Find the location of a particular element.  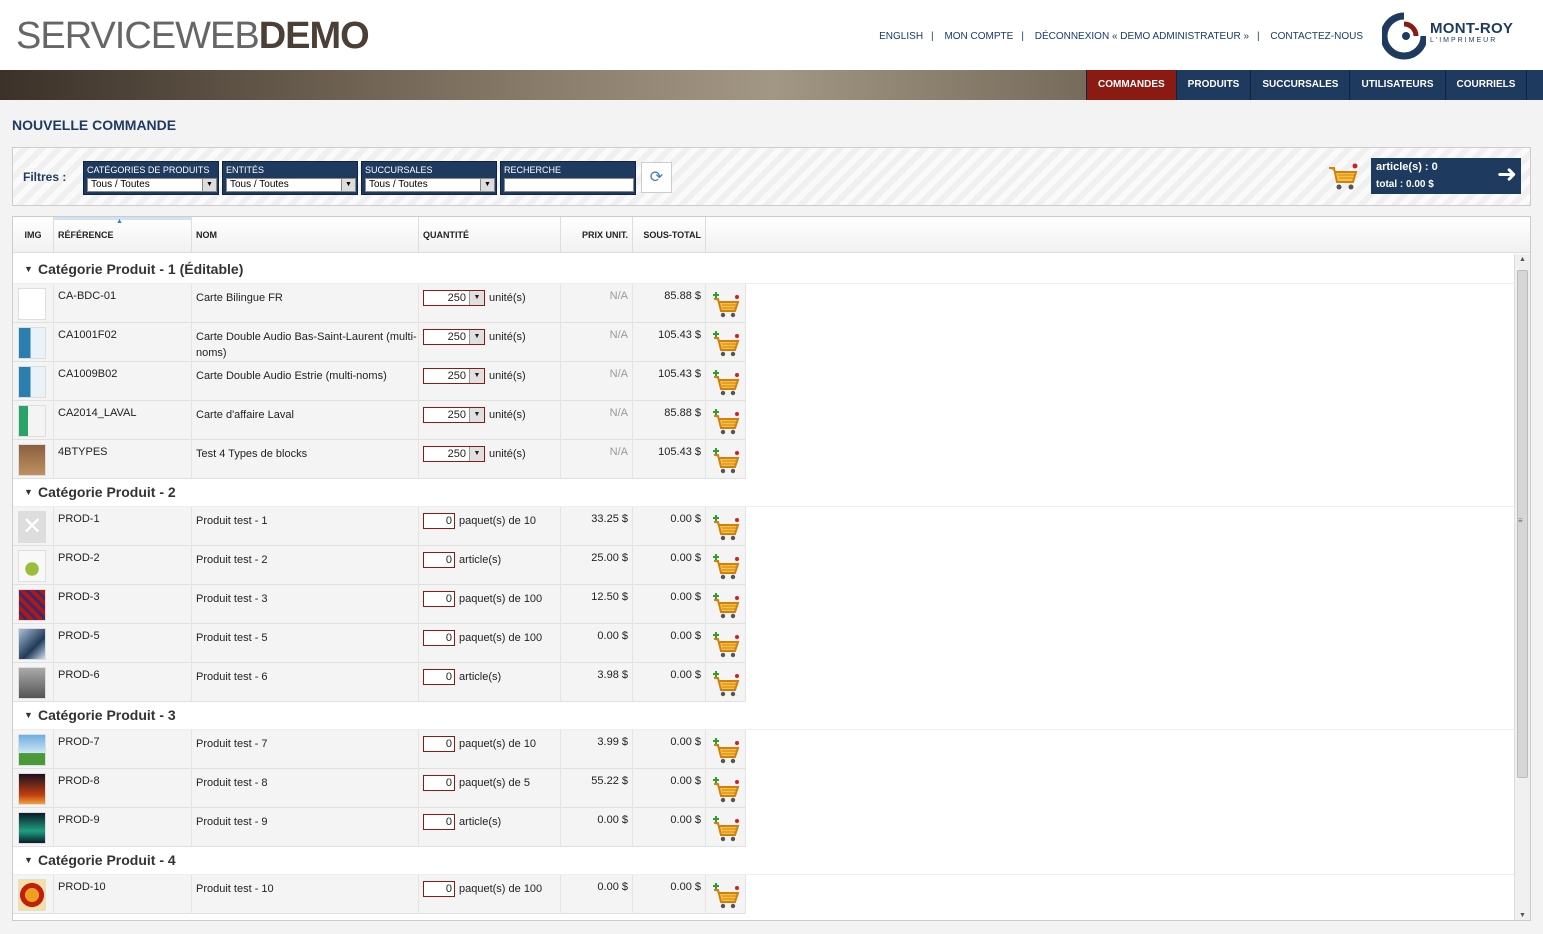

quantity-unit: paquet(s) de 100 is located at coordinates (501, 889).